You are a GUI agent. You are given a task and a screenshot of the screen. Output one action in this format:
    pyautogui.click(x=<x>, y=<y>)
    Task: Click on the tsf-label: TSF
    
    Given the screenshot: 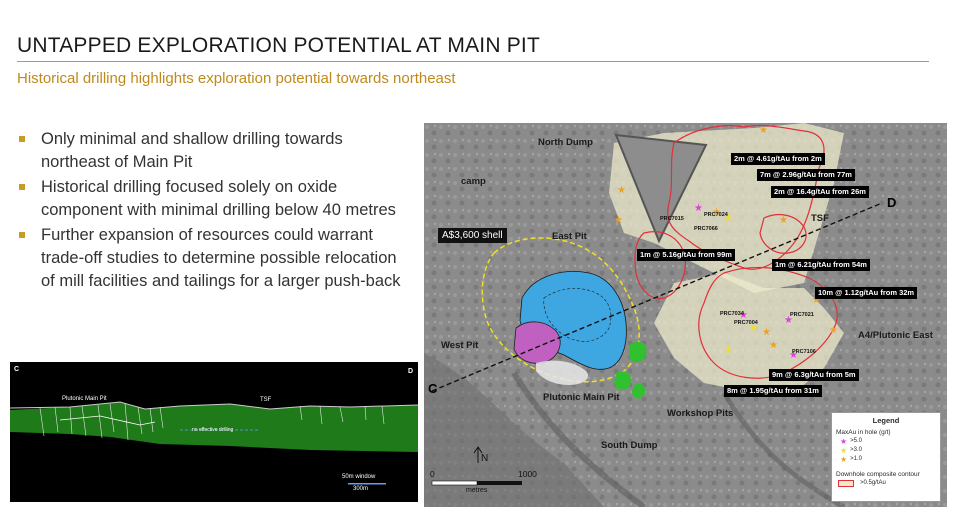 What is the action you would take?
    pyautogui.click(x=820, y=218)
    